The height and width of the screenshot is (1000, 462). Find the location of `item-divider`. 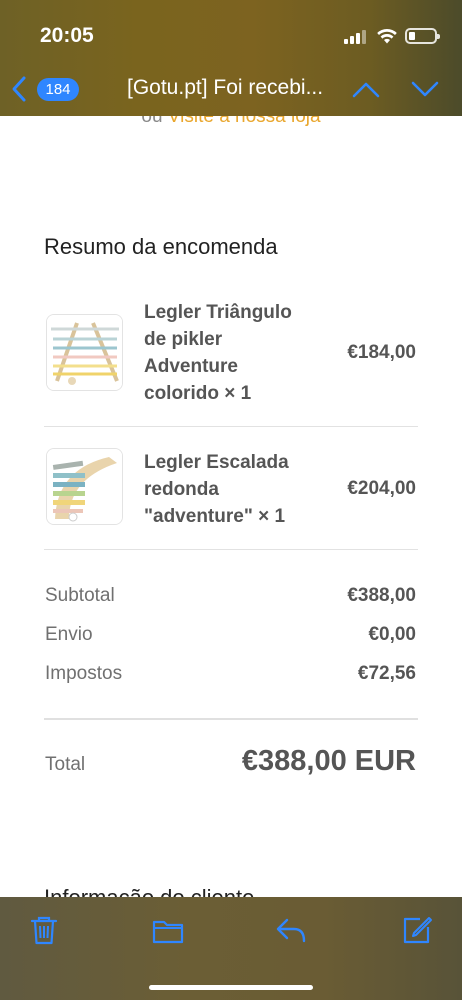

item-divider is located at coordinates (231, 426).